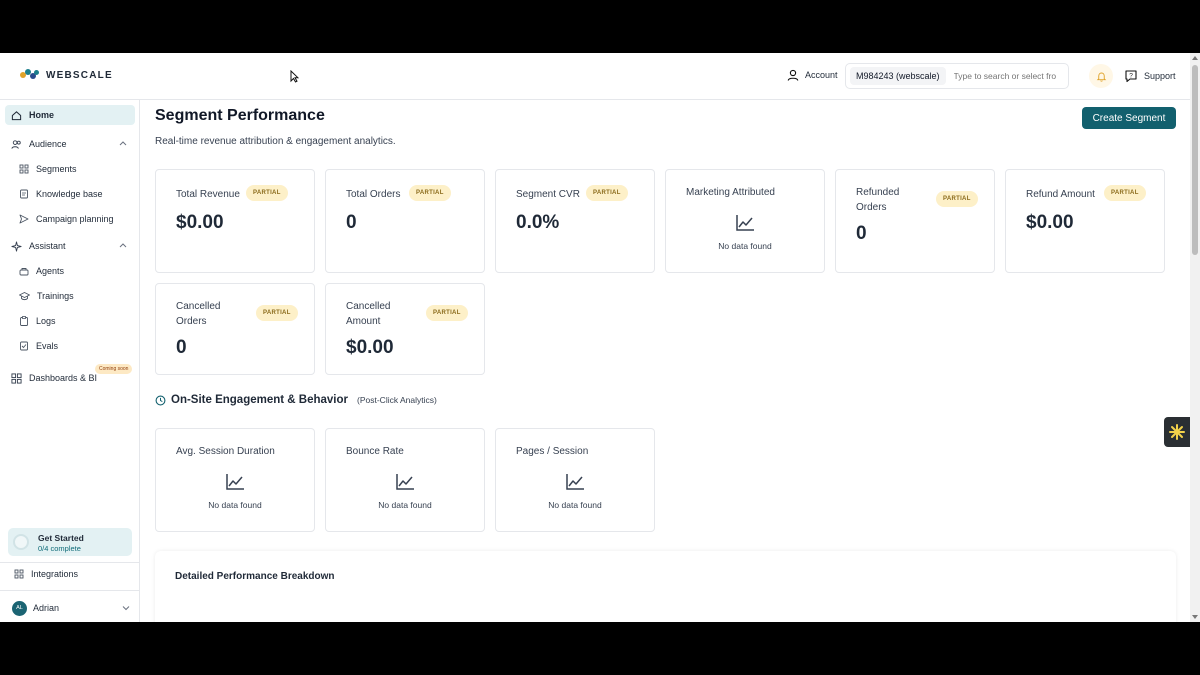 The image size is (1200, 675). What do you see at coordinates (59, 548) in the screenshot?
I see `get-started-progress: 0/4 complete` at bounding box center [59, 548].